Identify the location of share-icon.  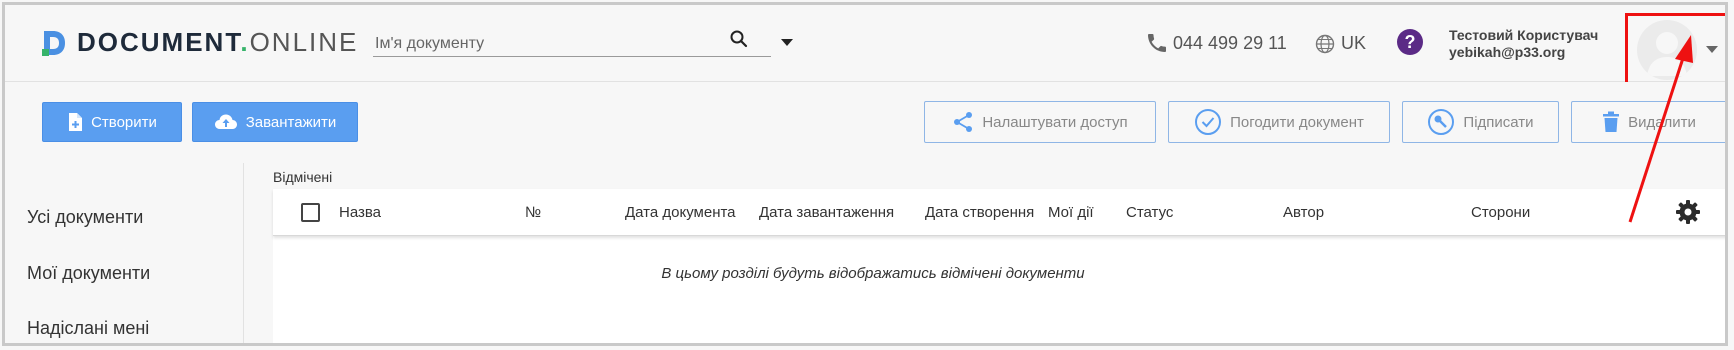
(963, 122).